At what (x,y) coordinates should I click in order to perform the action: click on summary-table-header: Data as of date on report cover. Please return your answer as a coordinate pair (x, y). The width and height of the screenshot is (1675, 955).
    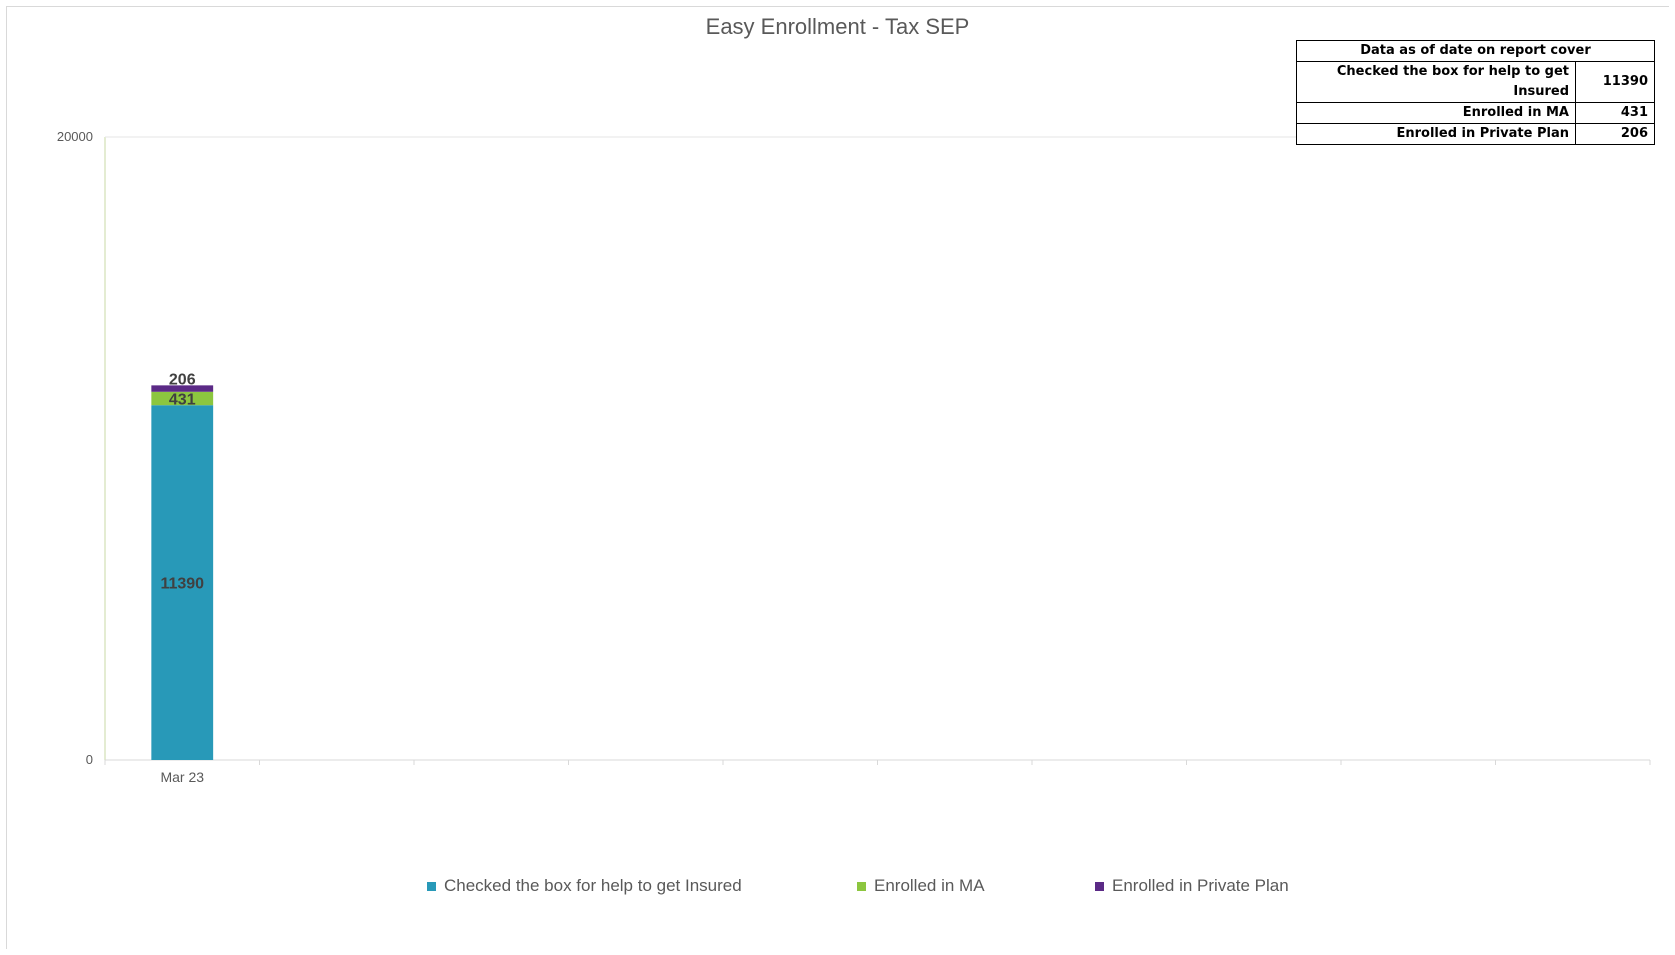
    Looking at the image, I should click on (1475, 51).